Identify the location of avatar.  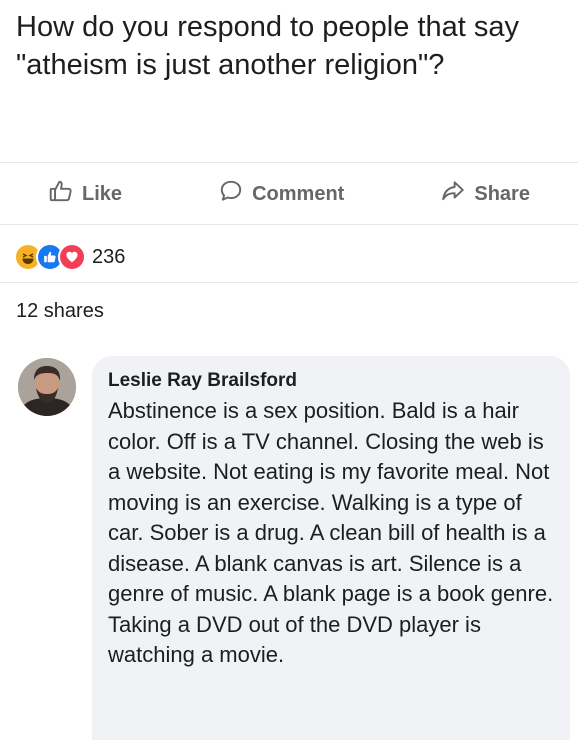
(47, 387).